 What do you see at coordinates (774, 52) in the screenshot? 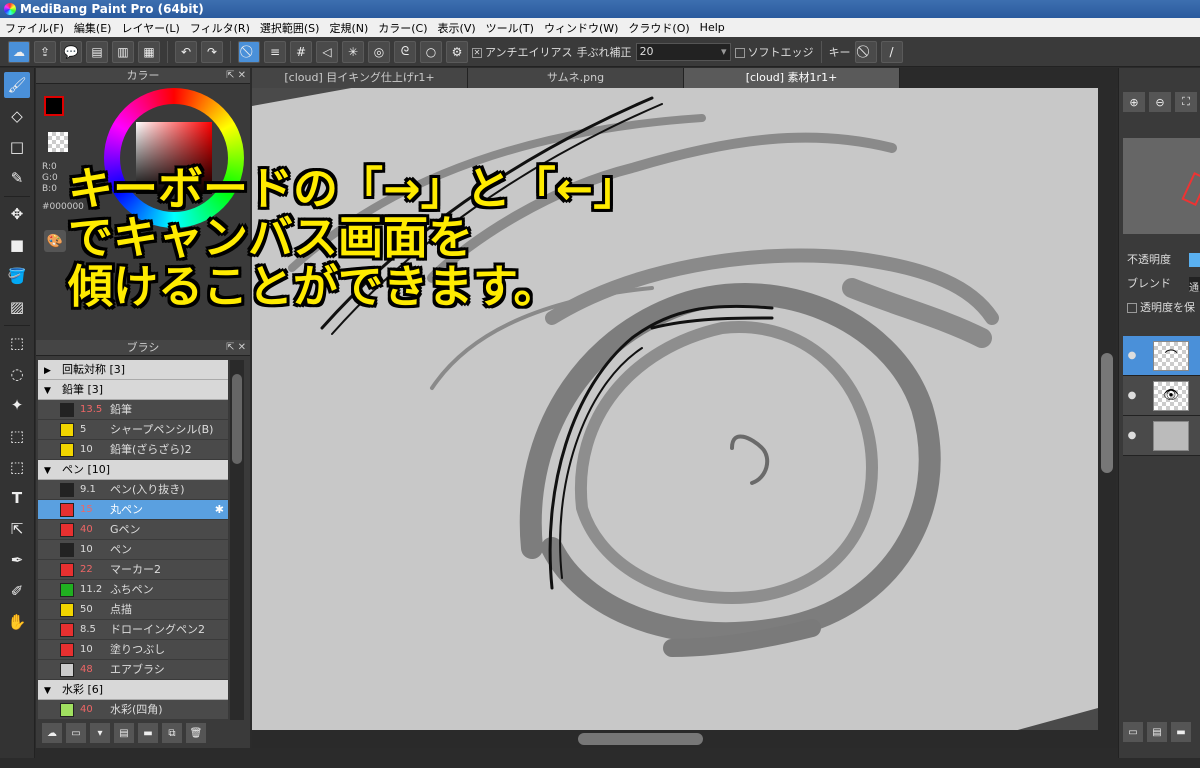
I see `soft-edge-toggle: ソフトエッジ` at bounding box center [774, 52].